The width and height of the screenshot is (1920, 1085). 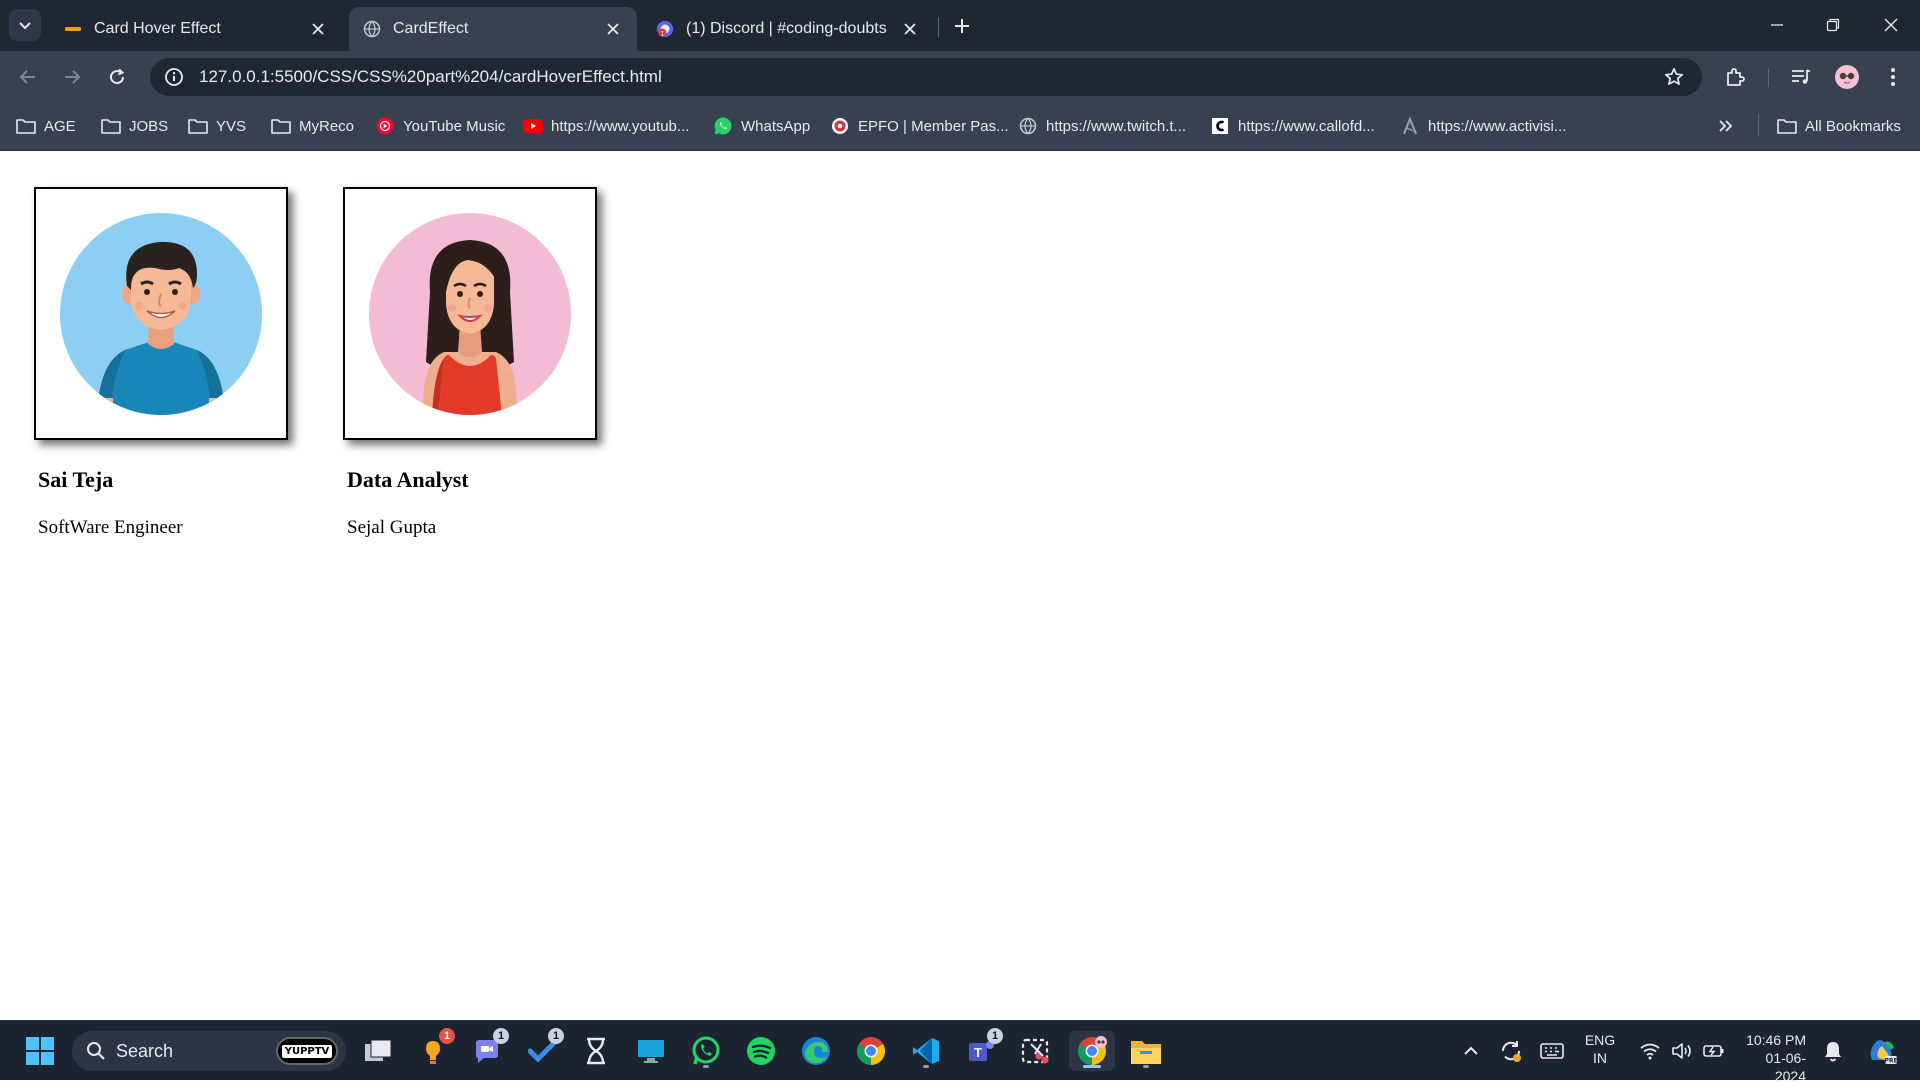 I want to click on taskbar-app-teams: T 1, so click(x=982, y=1049).